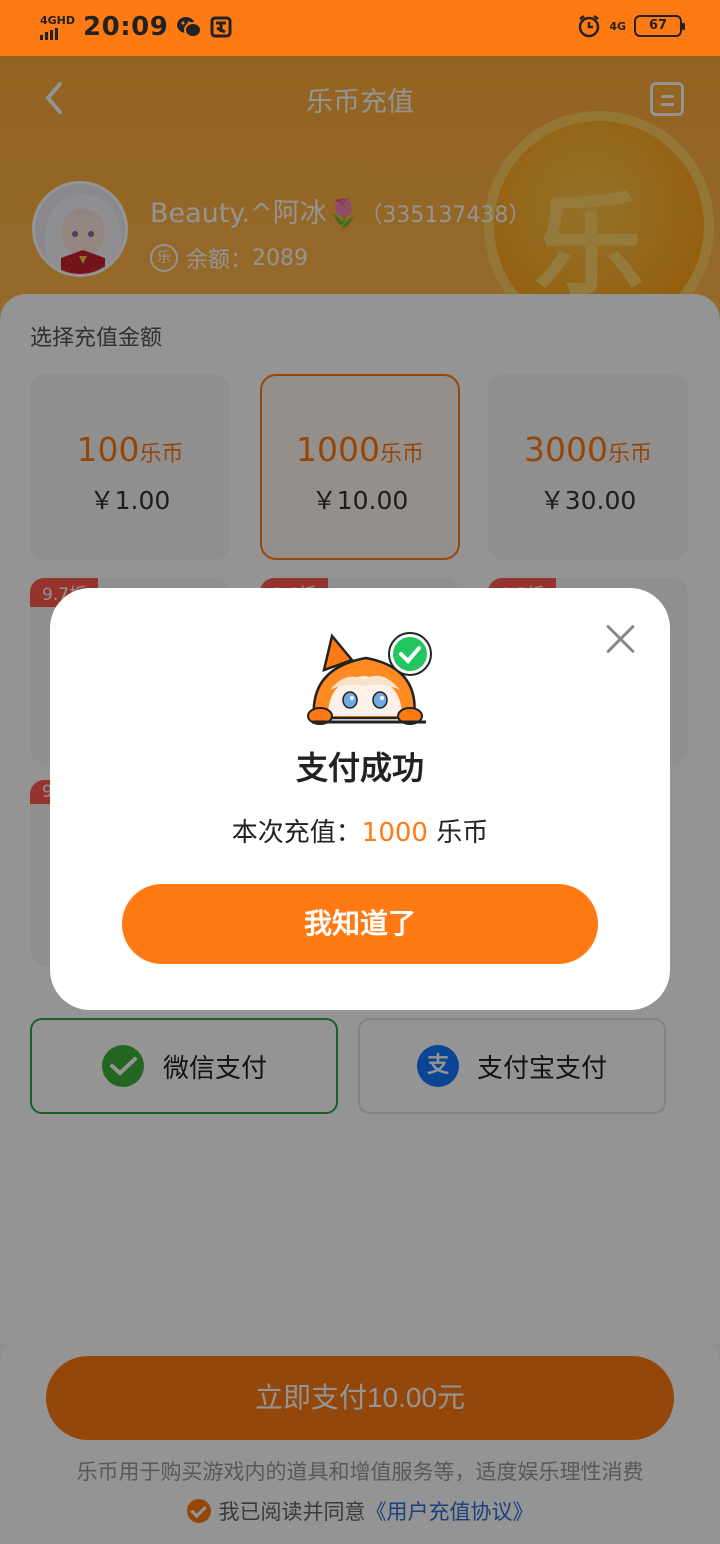  I want to click on mascot-success-icon, so click(369, 678).